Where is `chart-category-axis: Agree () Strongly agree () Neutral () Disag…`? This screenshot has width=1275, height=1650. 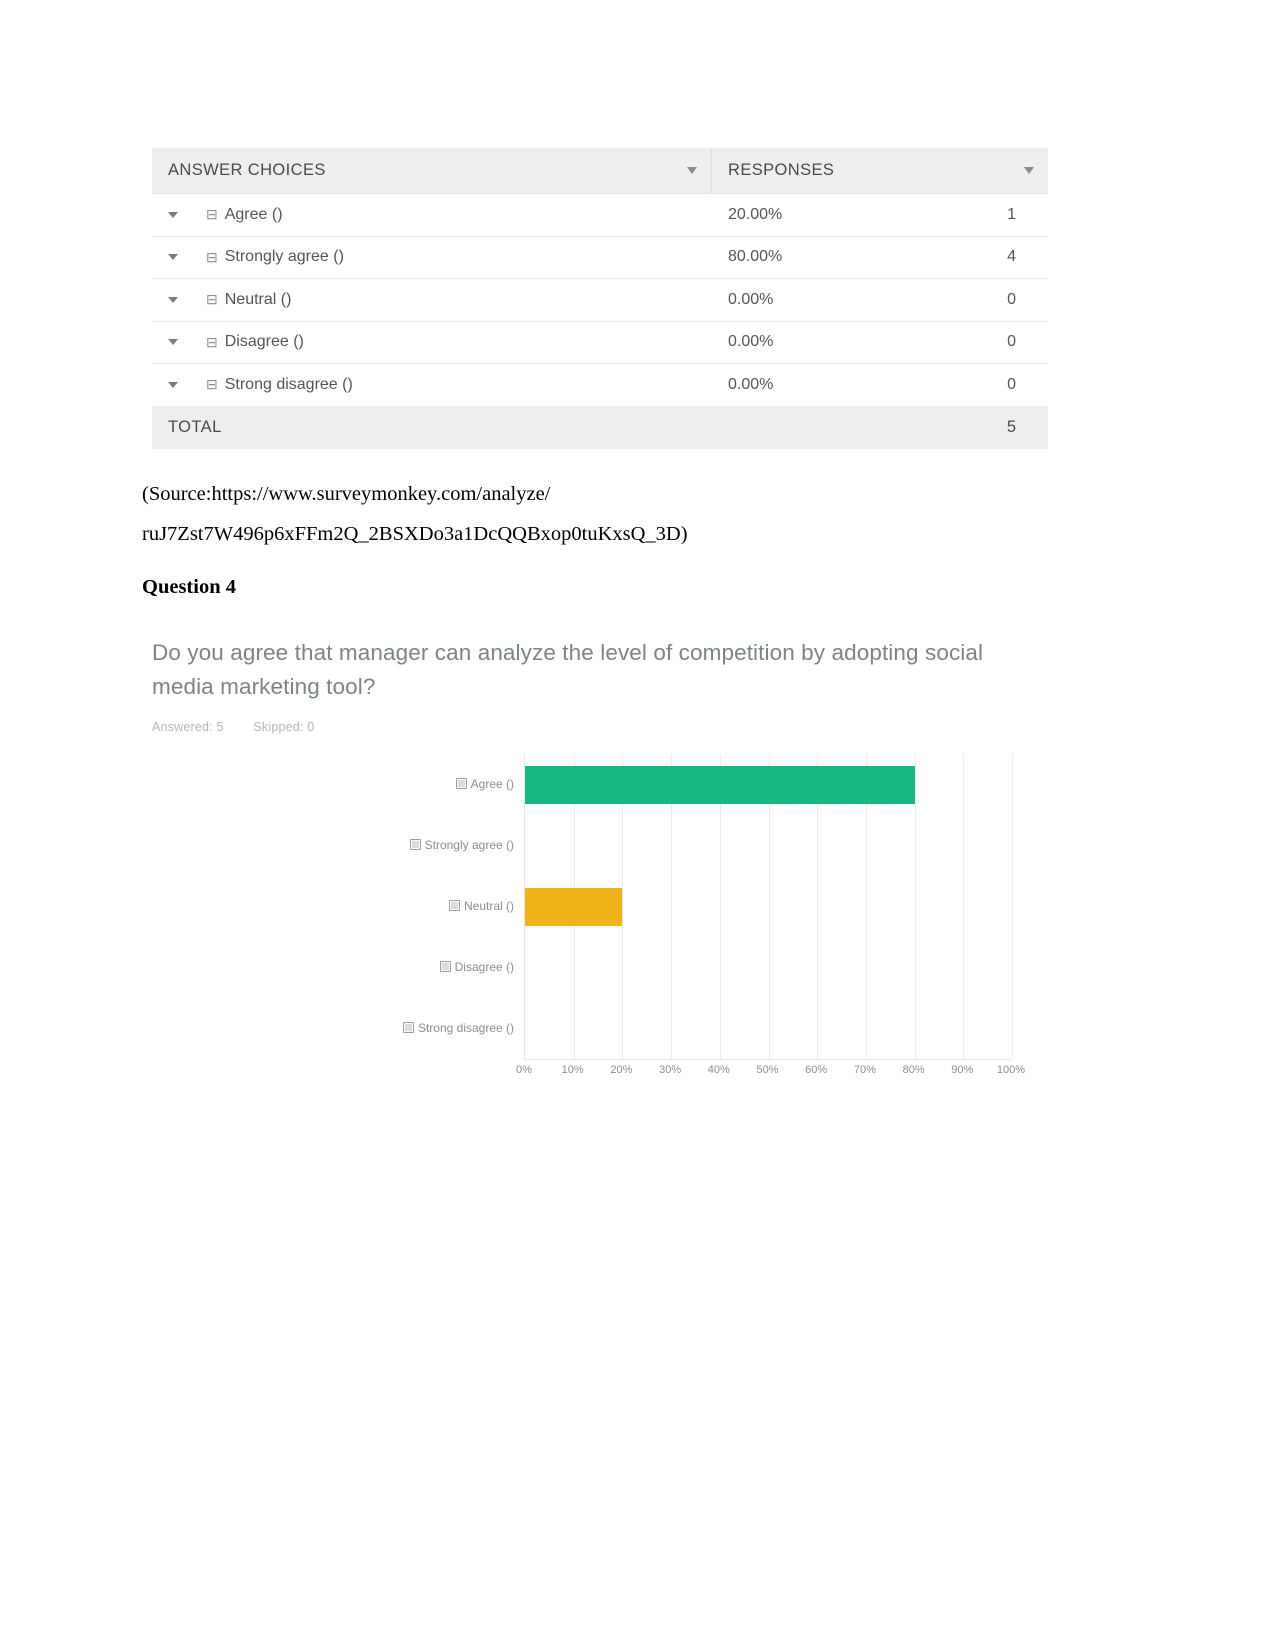
chart-category-axis: Agree () Strongly agree () Neutral () Disag… is located at coordinates (407, 906).